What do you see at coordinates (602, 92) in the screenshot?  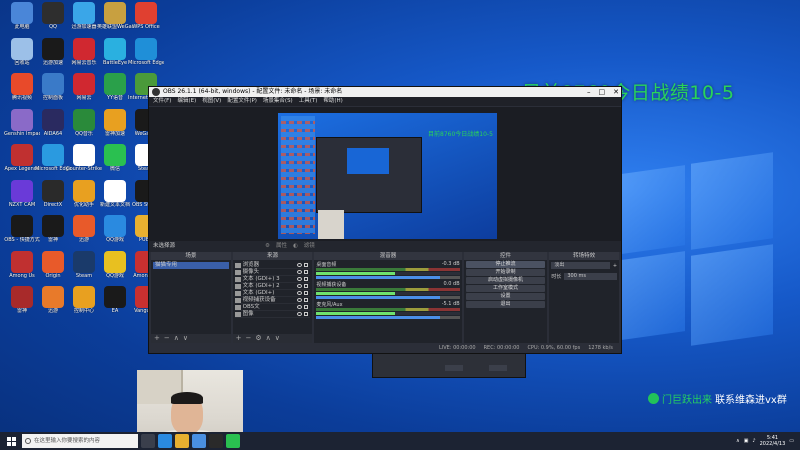 I see `maximize-icon: □` at bounding box center [602, 92].